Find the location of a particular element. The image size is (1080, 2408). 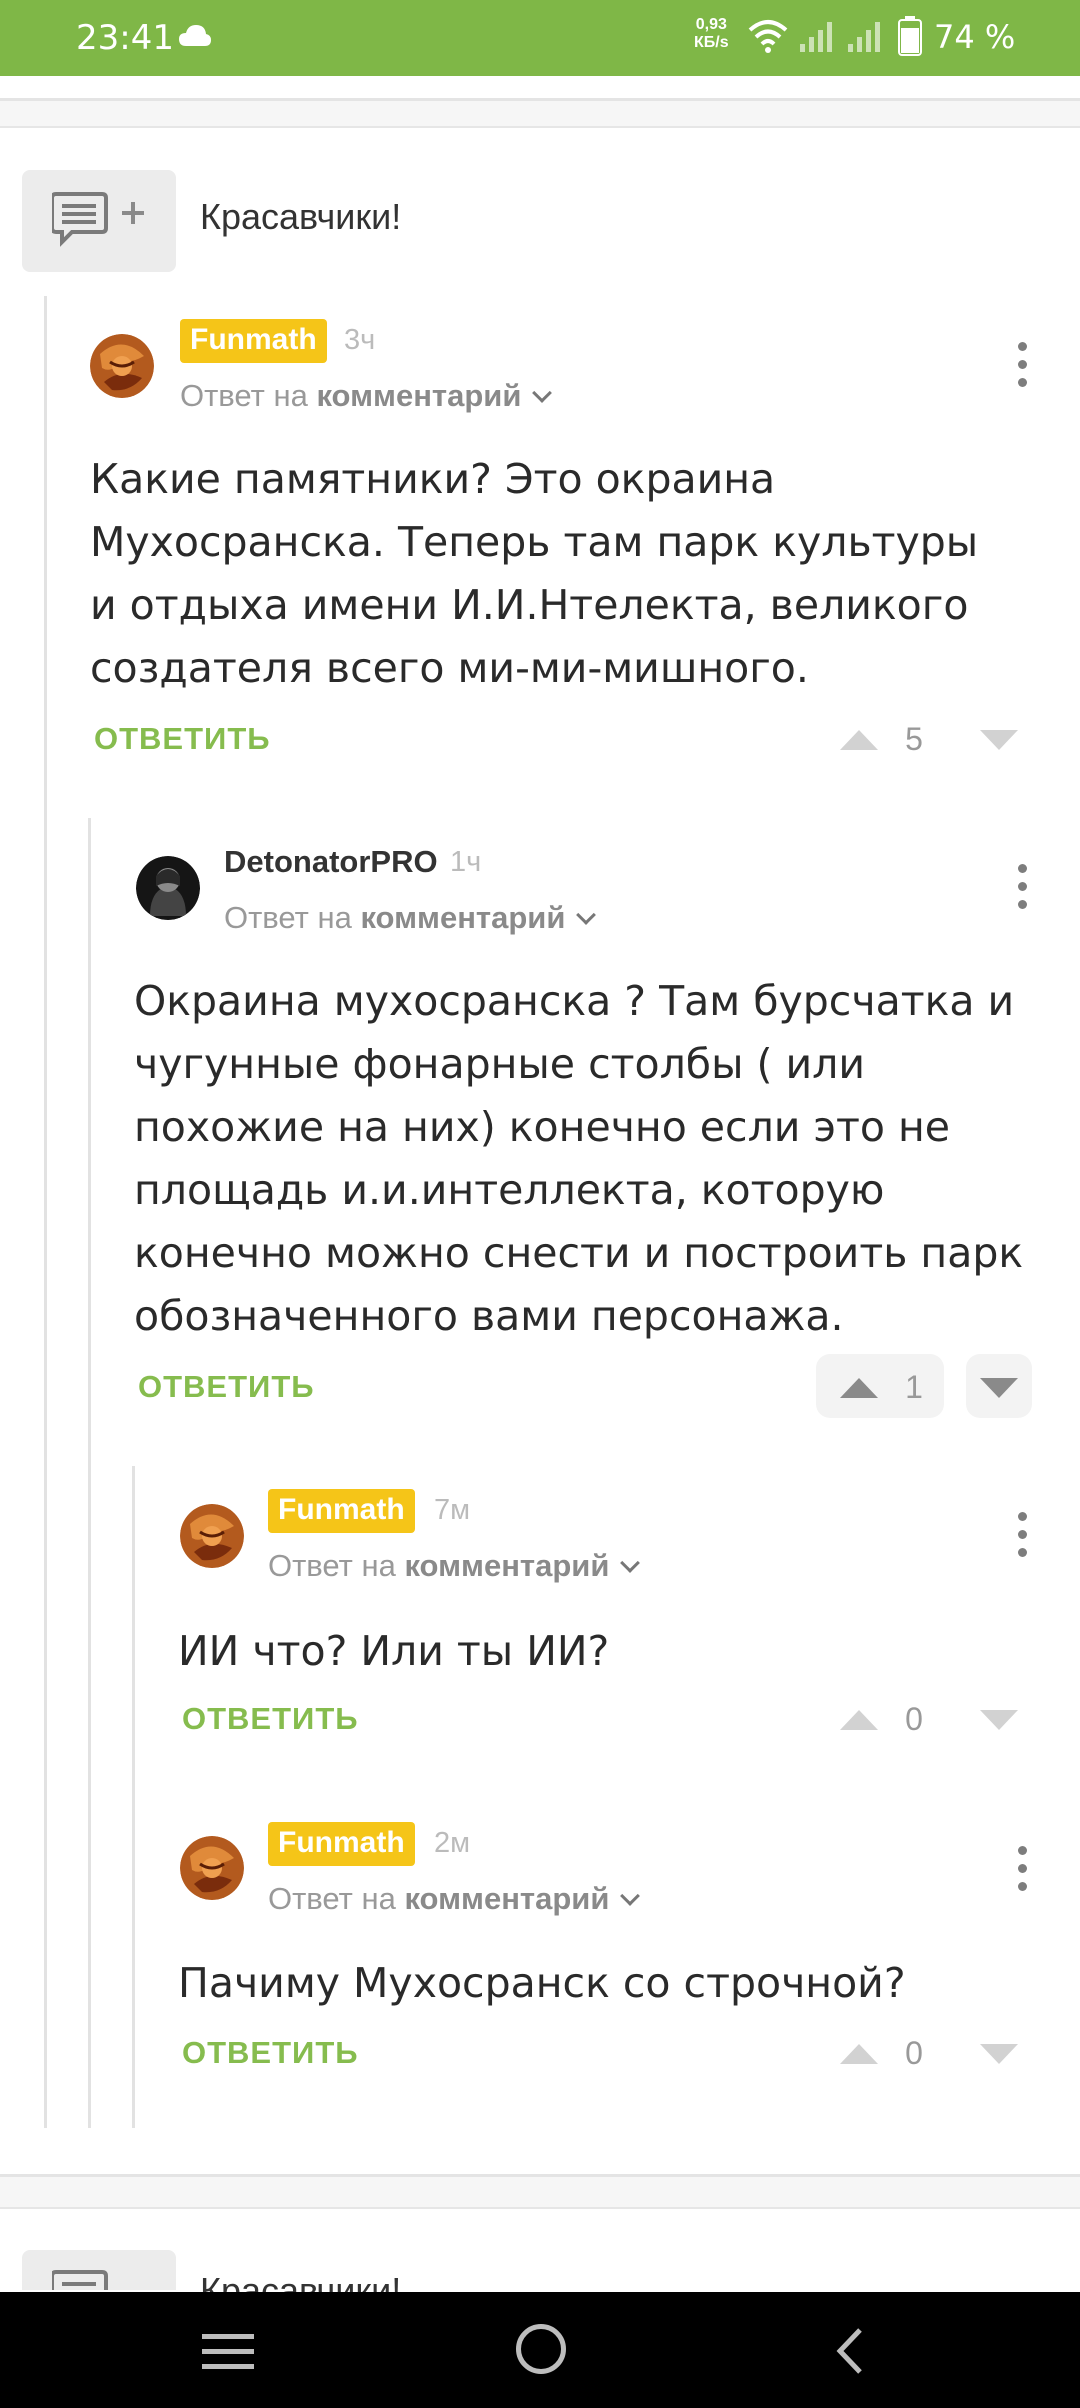

comment-text: Пачиму Мухосранск со строчной? is located at coordinates (542, 1983).